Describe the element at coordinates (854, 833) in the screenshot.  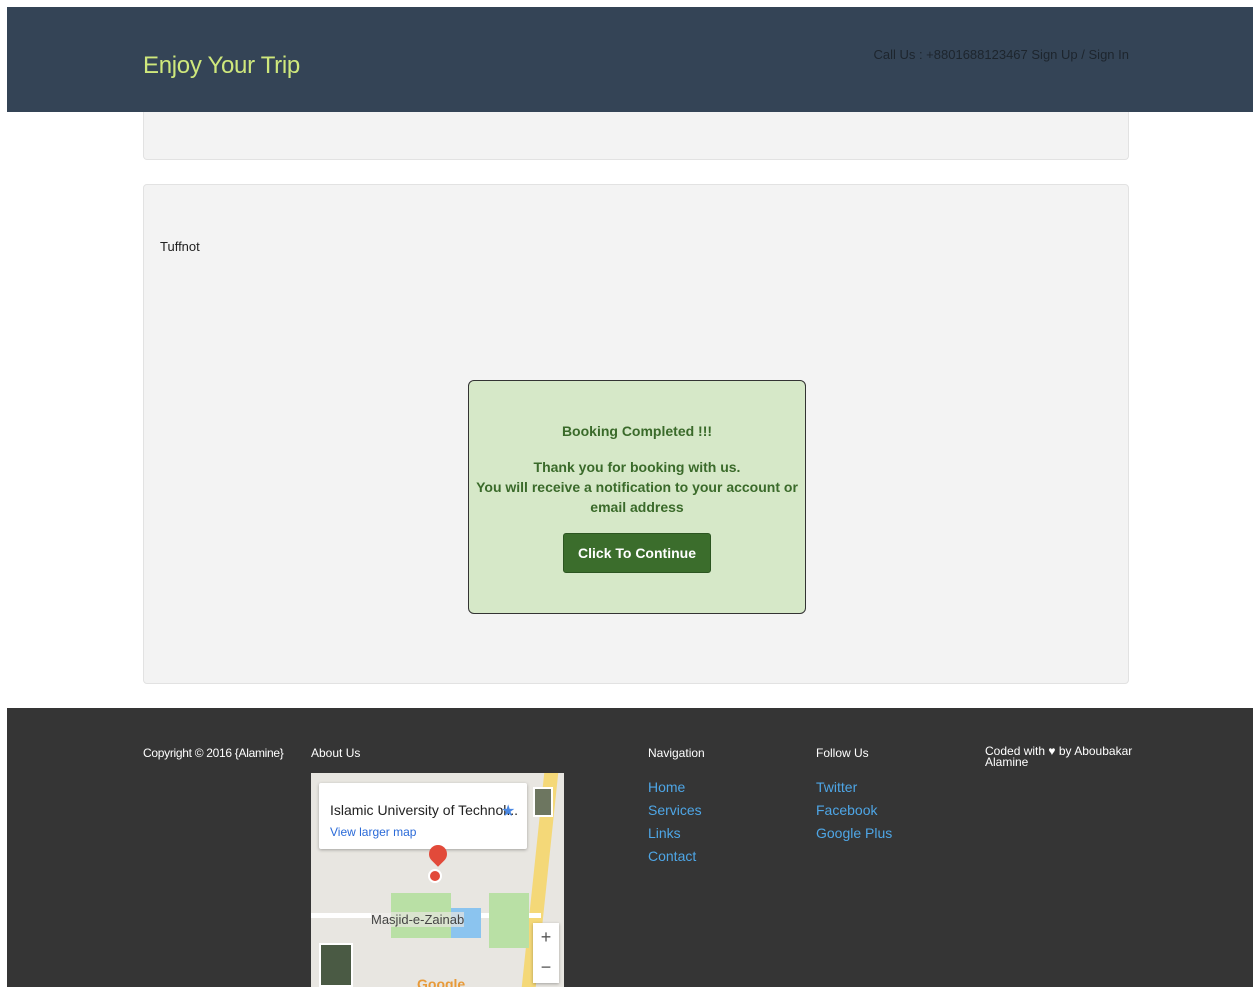
I see `follow-link-google-plus: Google Plus` at that location.